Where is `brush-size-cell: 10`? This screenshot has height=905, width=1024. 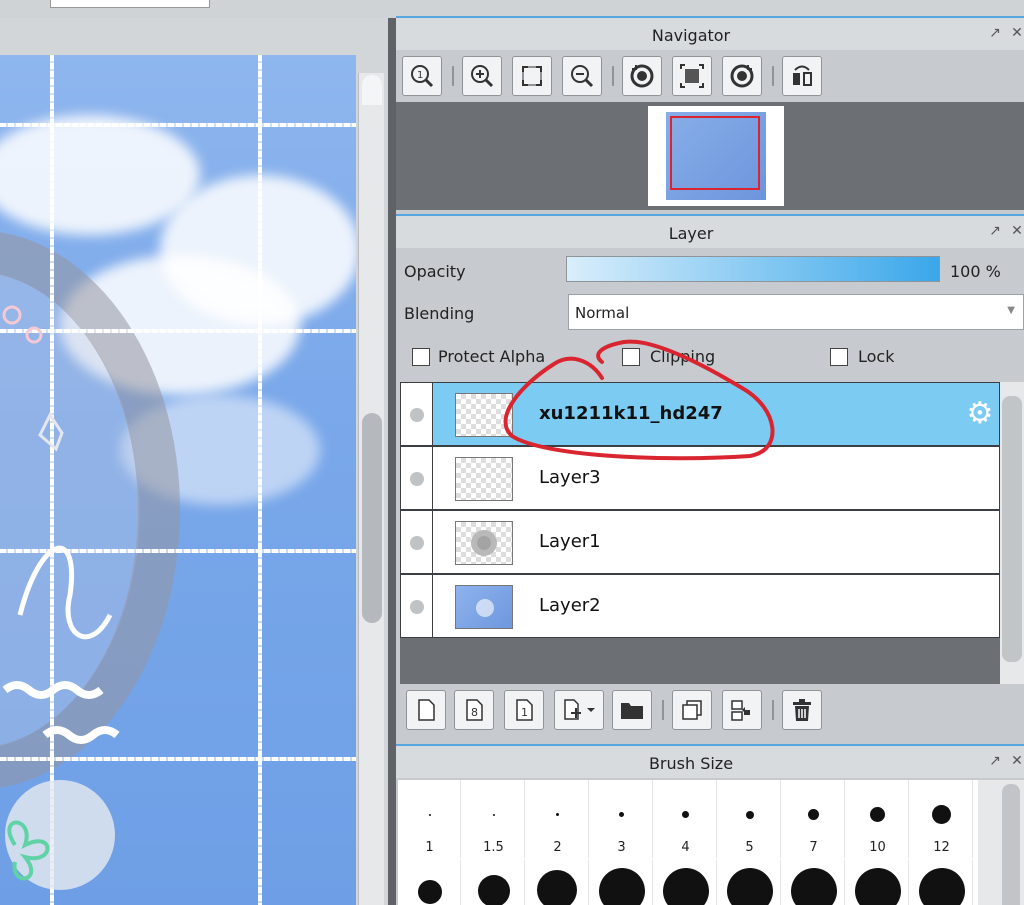 brush-size-cell: 10 is located at coordinates (877, 819).